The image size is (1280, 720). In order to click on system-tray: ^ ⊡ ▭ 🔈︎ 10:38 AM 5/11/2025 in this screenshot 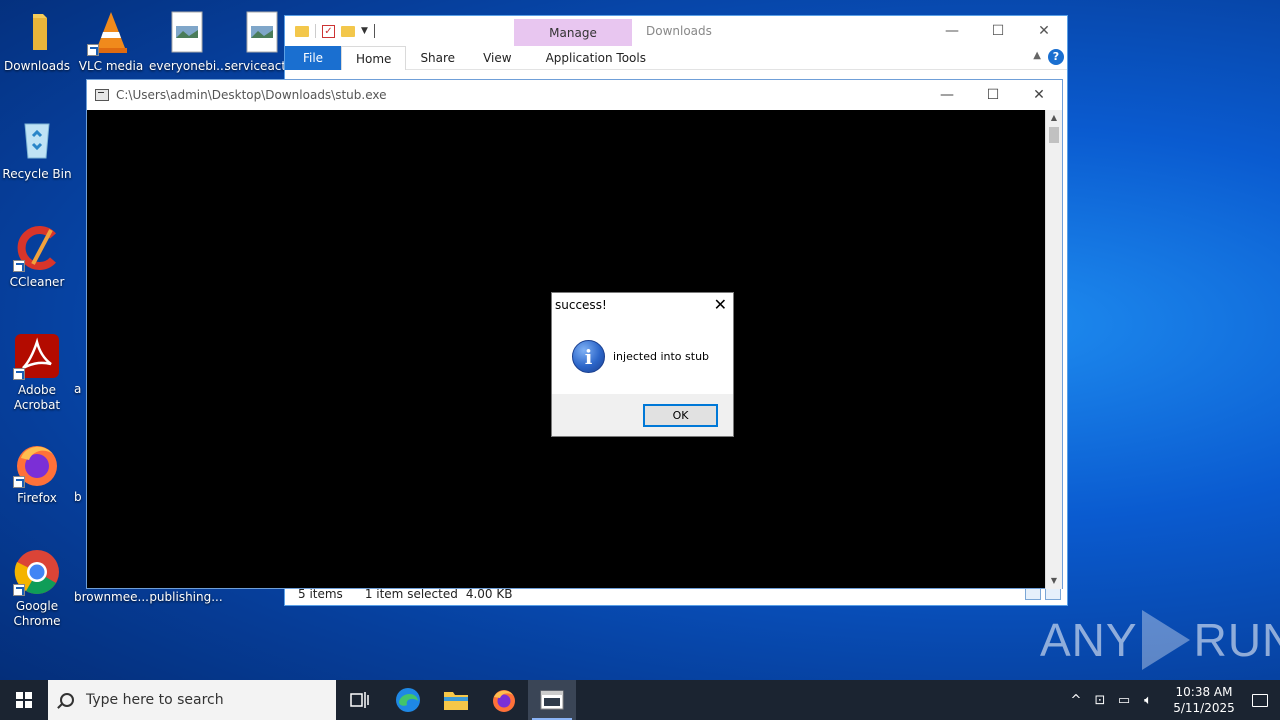, I will do `click(1172, 700)`.